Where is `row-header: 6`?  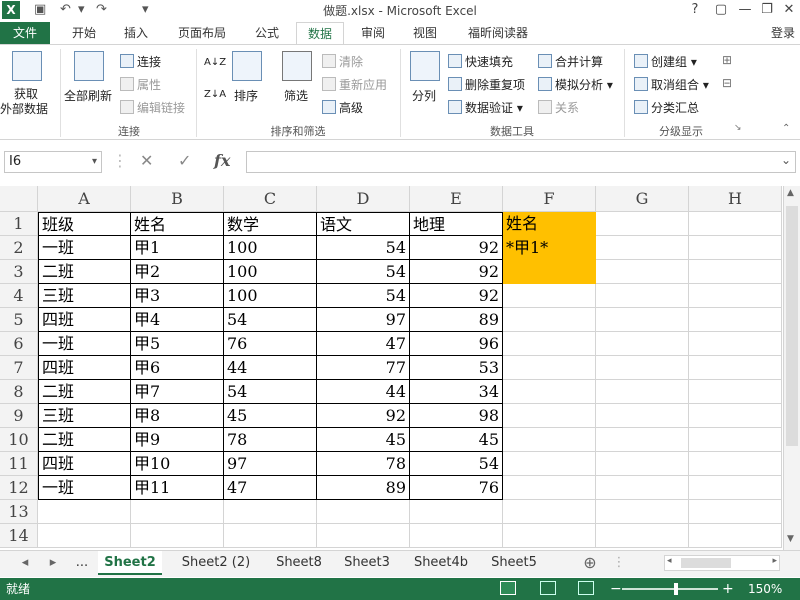
row-header: 6 is located at coordinates (19, 344).